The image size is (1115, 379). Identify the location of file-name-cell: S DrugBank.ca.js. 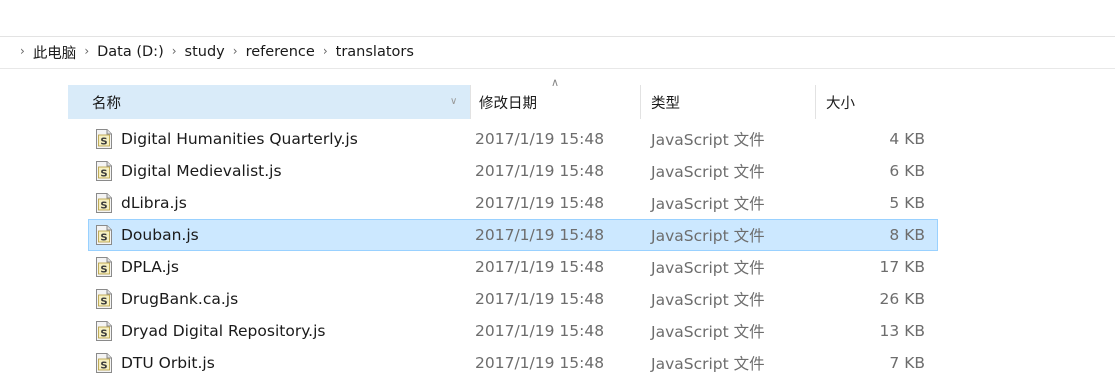
(280, 299).